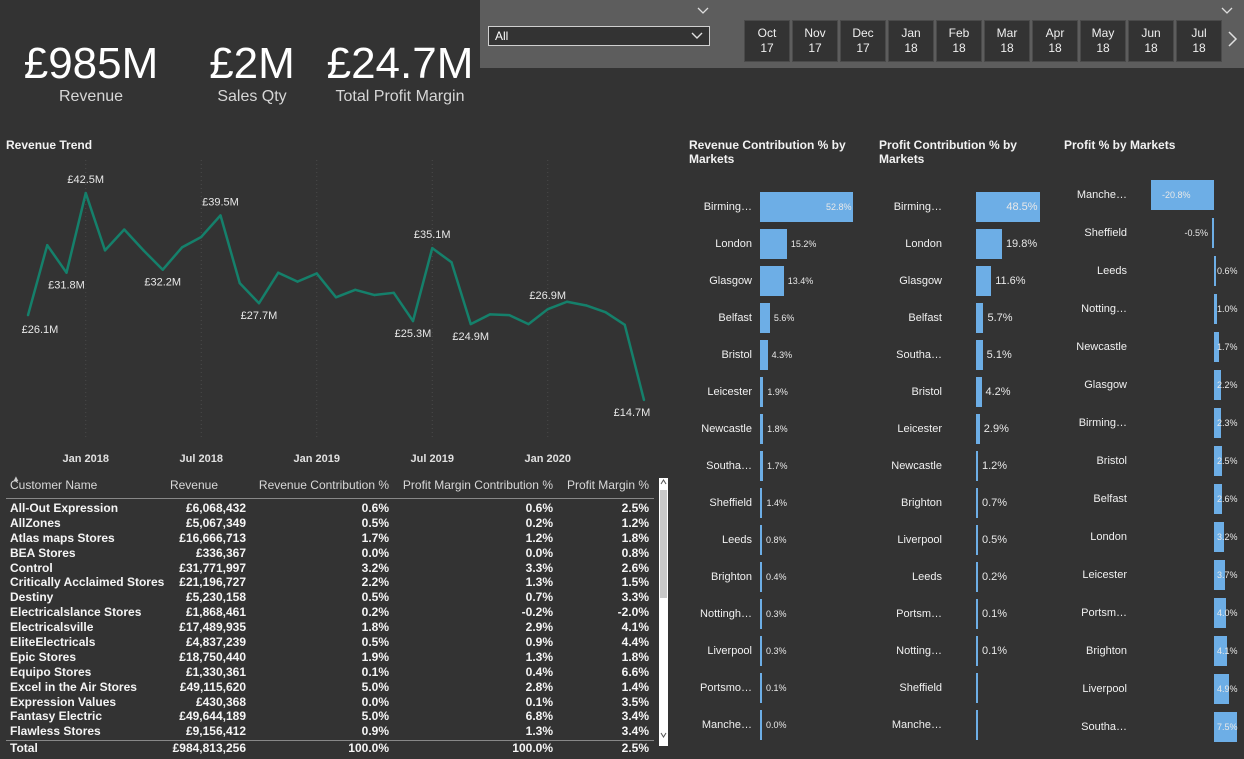 The image size is (1244, 759). I want to click on table-row: BEA Stores £336,367 0.0% 0.0% 0.8%, so click(330, 553).